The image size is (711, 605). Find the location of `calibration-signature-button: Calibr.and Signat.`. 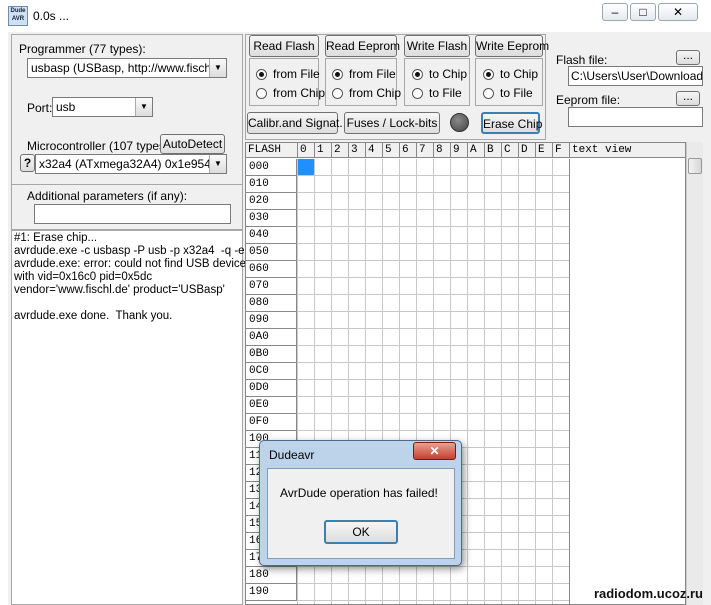

calibration-signature-button: Calibr.and Signat. is located at coordinates (295, 123).